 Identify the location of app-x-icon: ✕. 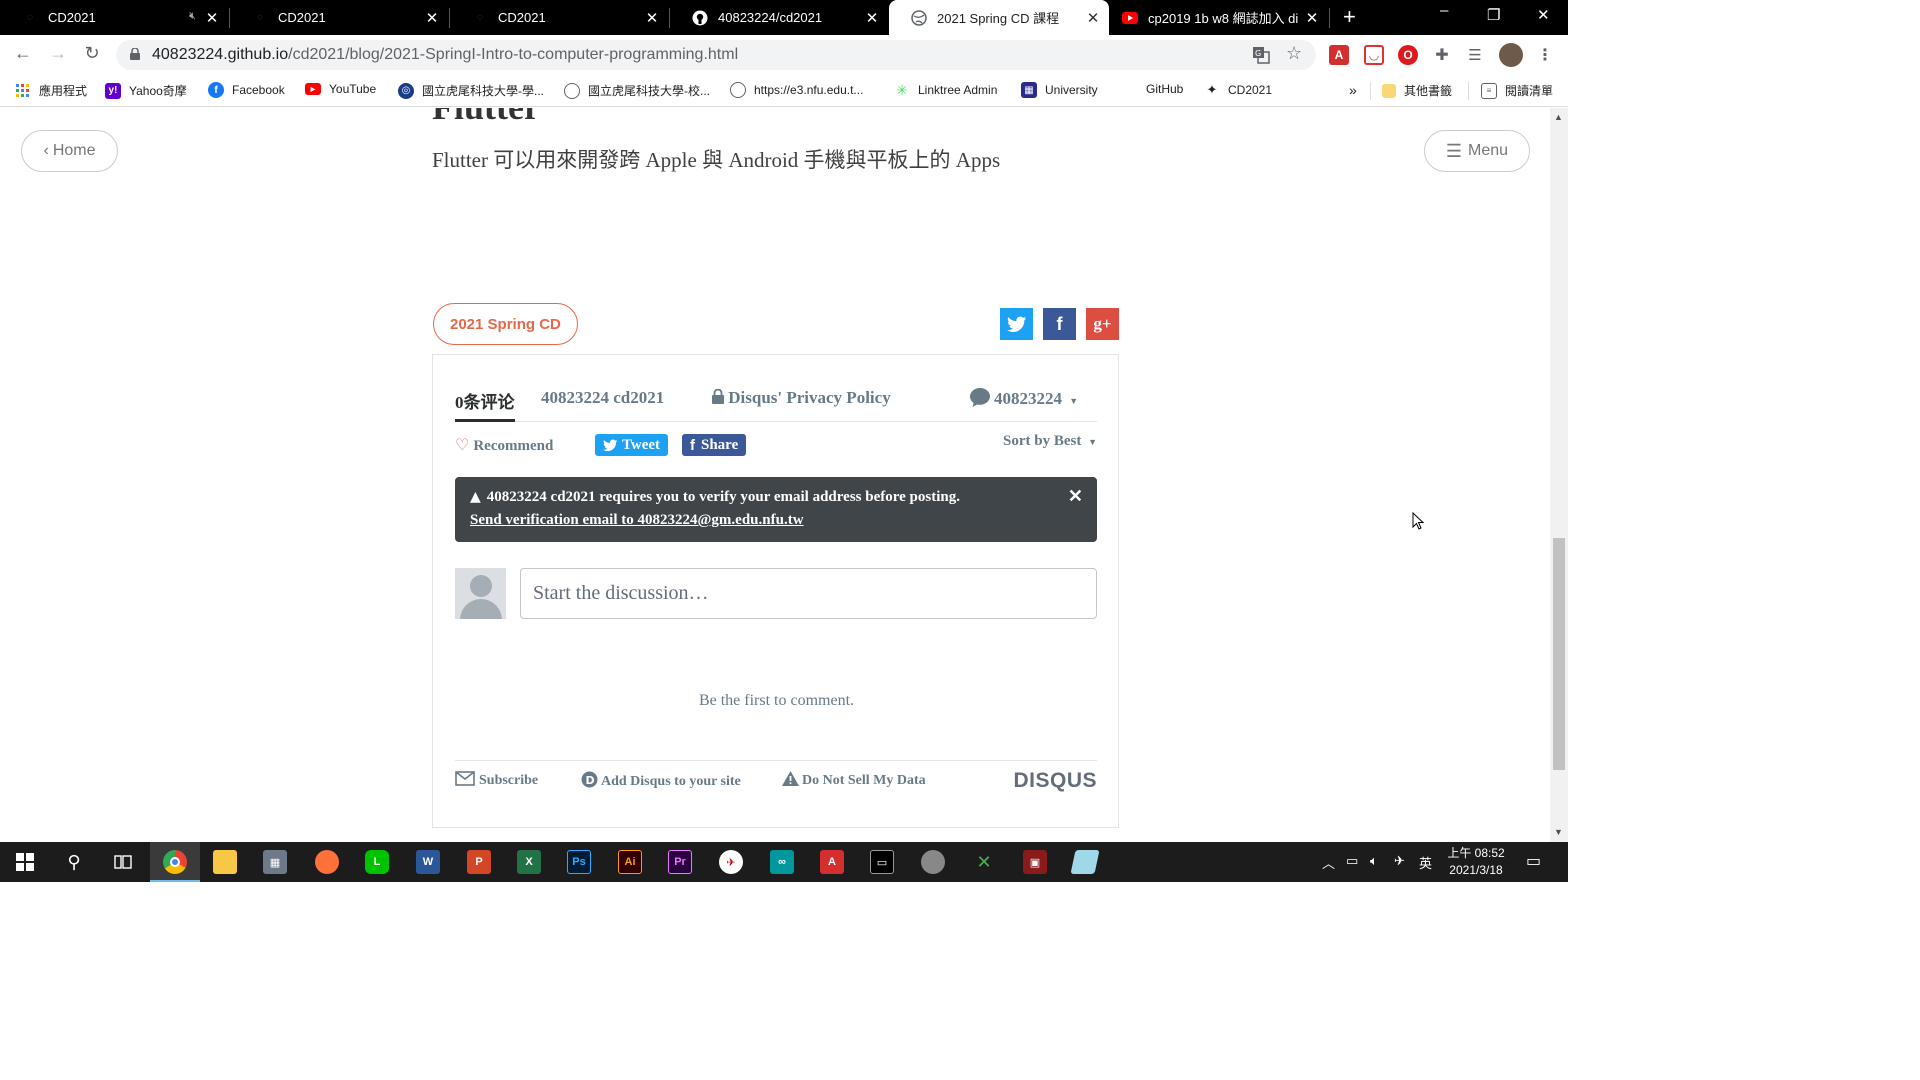
(984, 862).